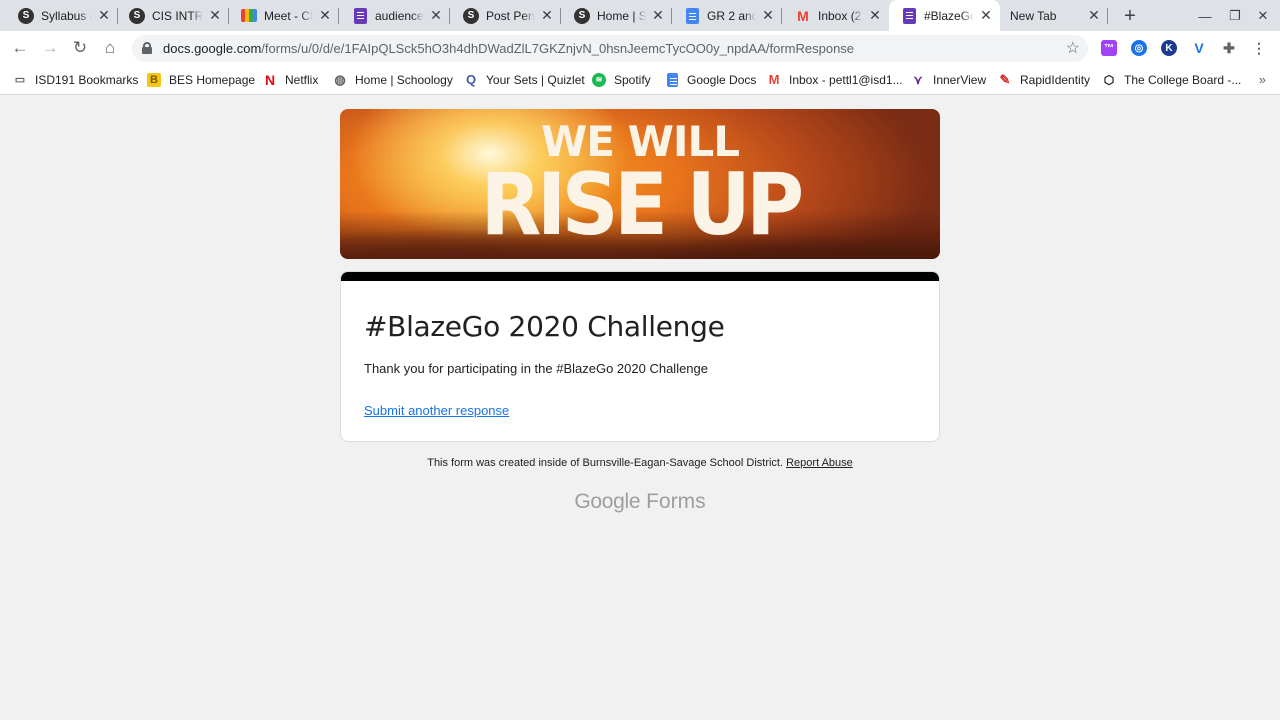 This screenshot has height=720, width=1280. I want to click on bookmark-label: Home | Schoology, so click(404, 79).